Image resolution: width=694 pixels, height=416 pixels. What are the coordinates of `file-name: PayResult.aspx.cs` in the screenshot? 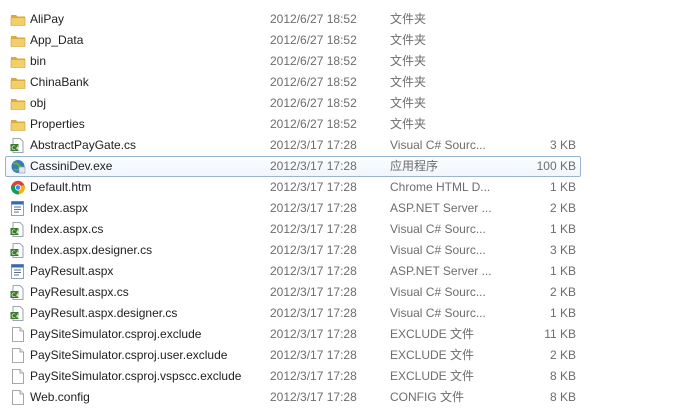 It's located at (79, 292).